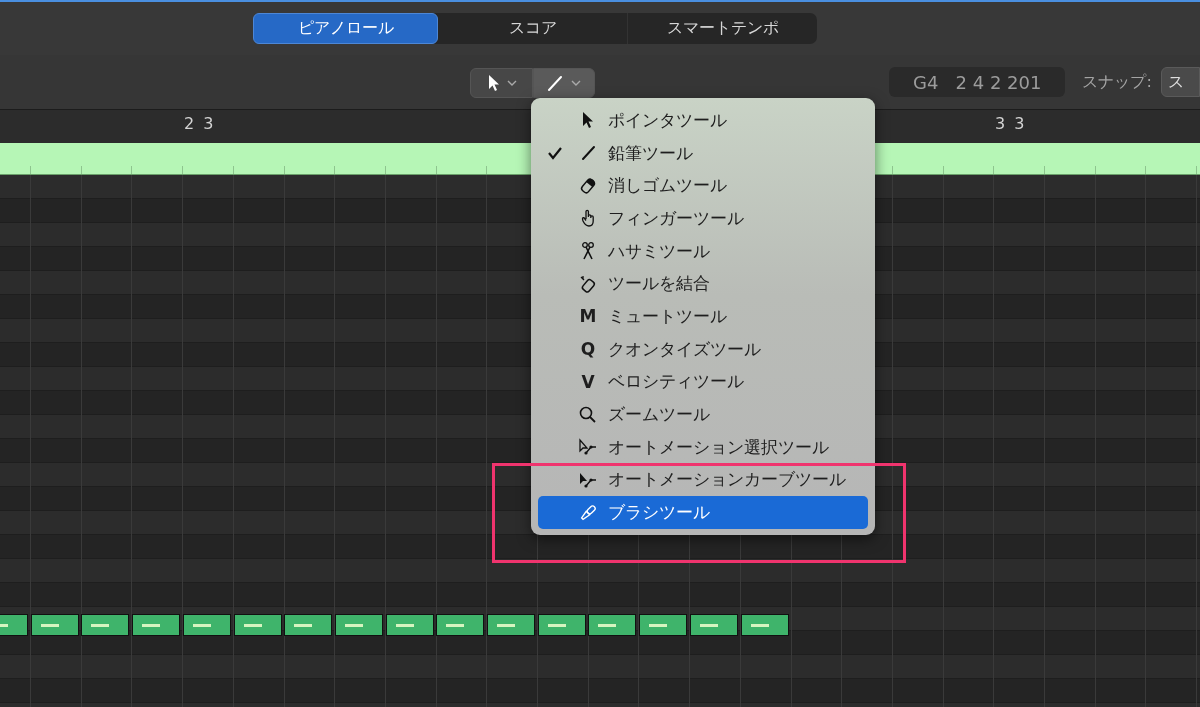 The width and height of the screenshot is (1200, 707). I want to click on view-tab: スコア, so click(533, 28).